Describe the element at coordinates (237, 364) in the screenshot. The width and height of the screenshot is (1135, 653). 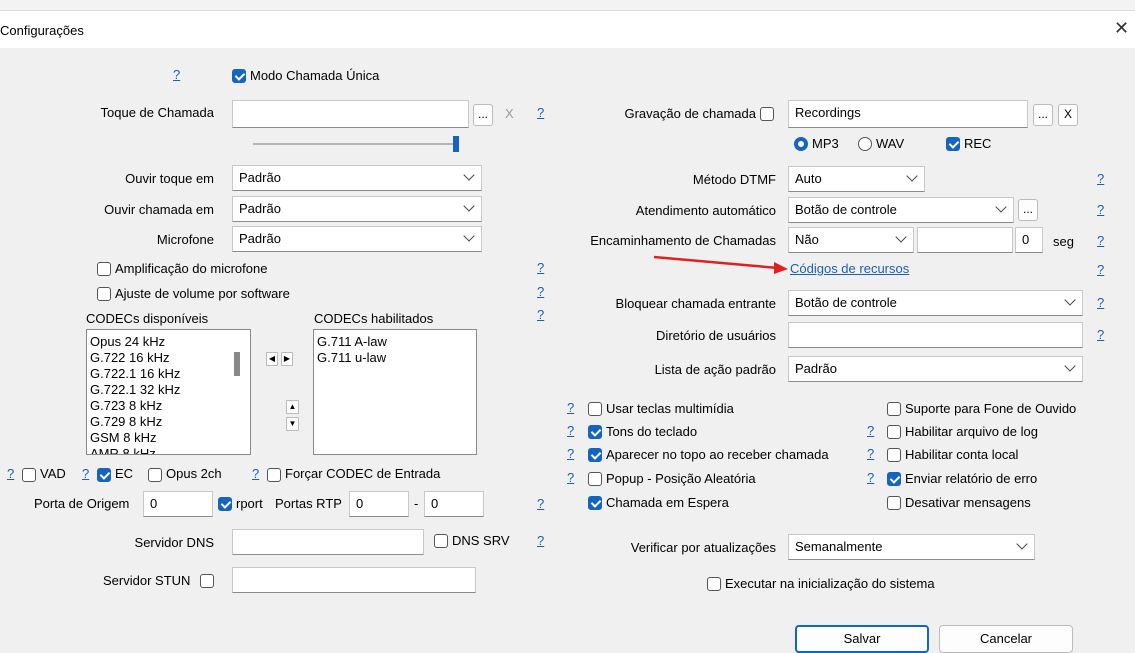
I see `scrollbar-thumb` at that location.